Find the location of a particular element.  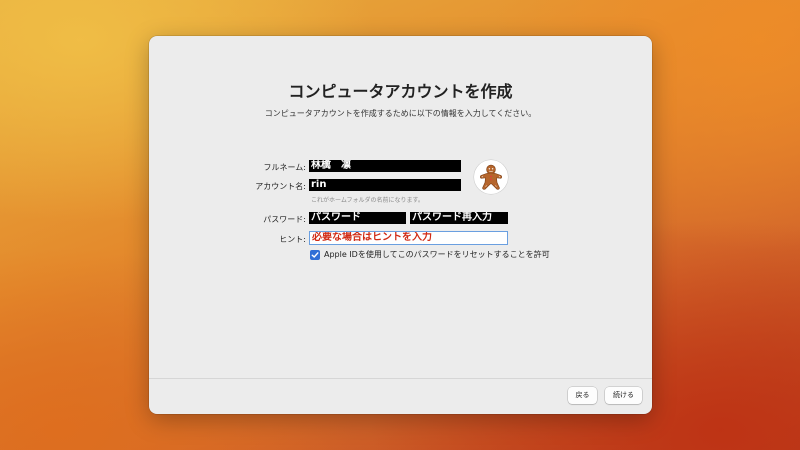

account-name-field: rin is located at coordinates (385, 185).